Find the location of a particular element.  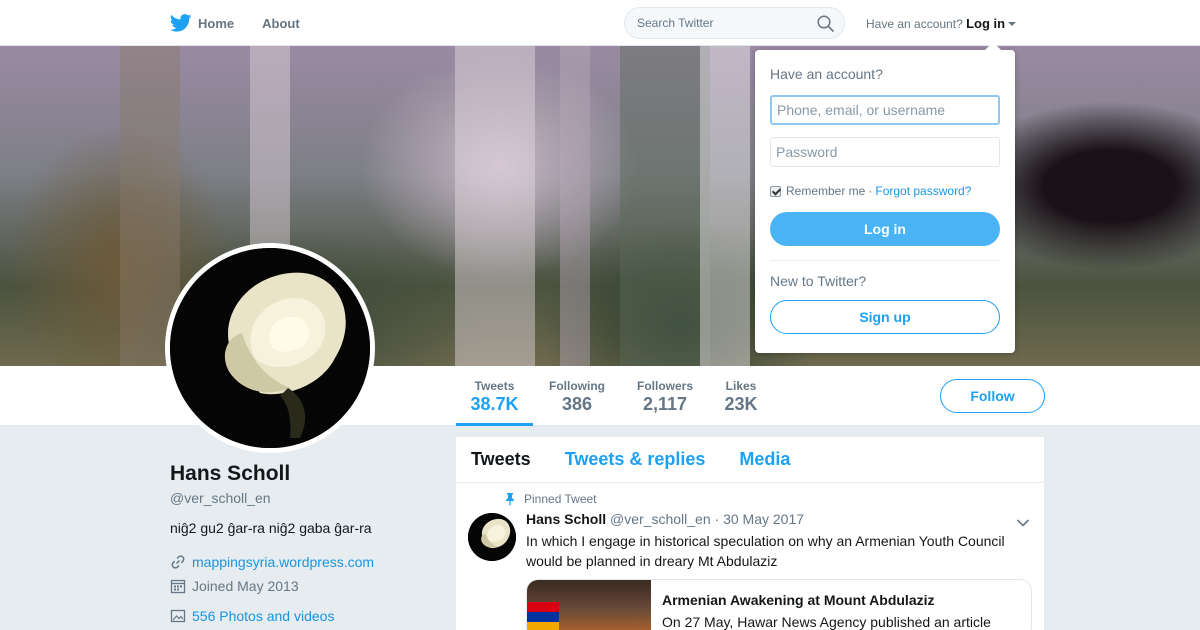

profile-photos: 556 Photos and videos is located at coordinates (300, 616).